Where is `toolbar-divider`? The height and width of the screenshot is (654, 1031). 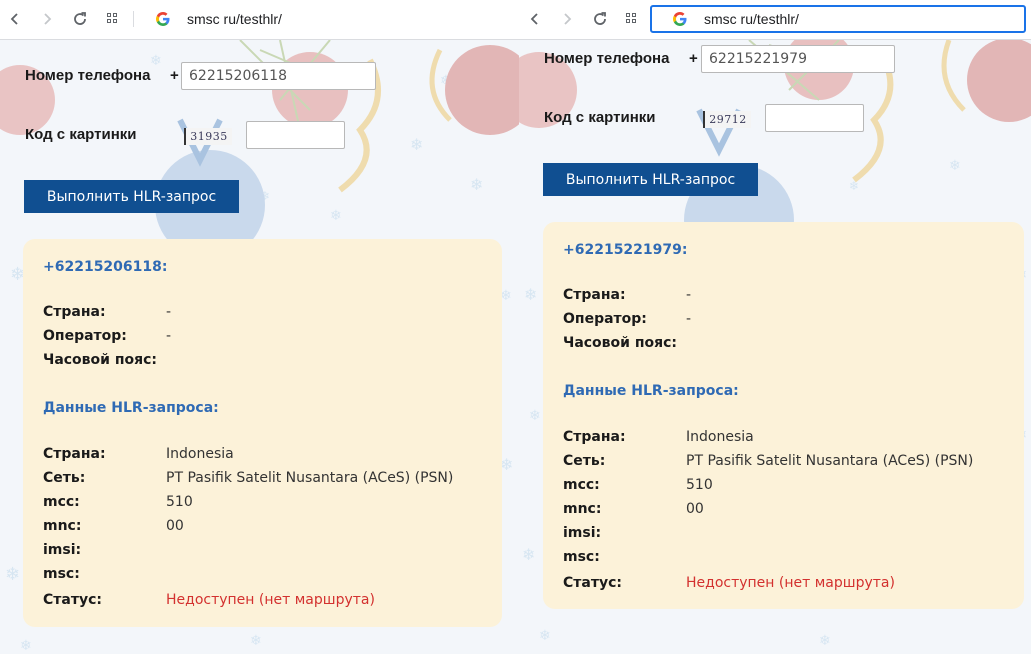
toolbar-divider is located at coordinates (133, 19).